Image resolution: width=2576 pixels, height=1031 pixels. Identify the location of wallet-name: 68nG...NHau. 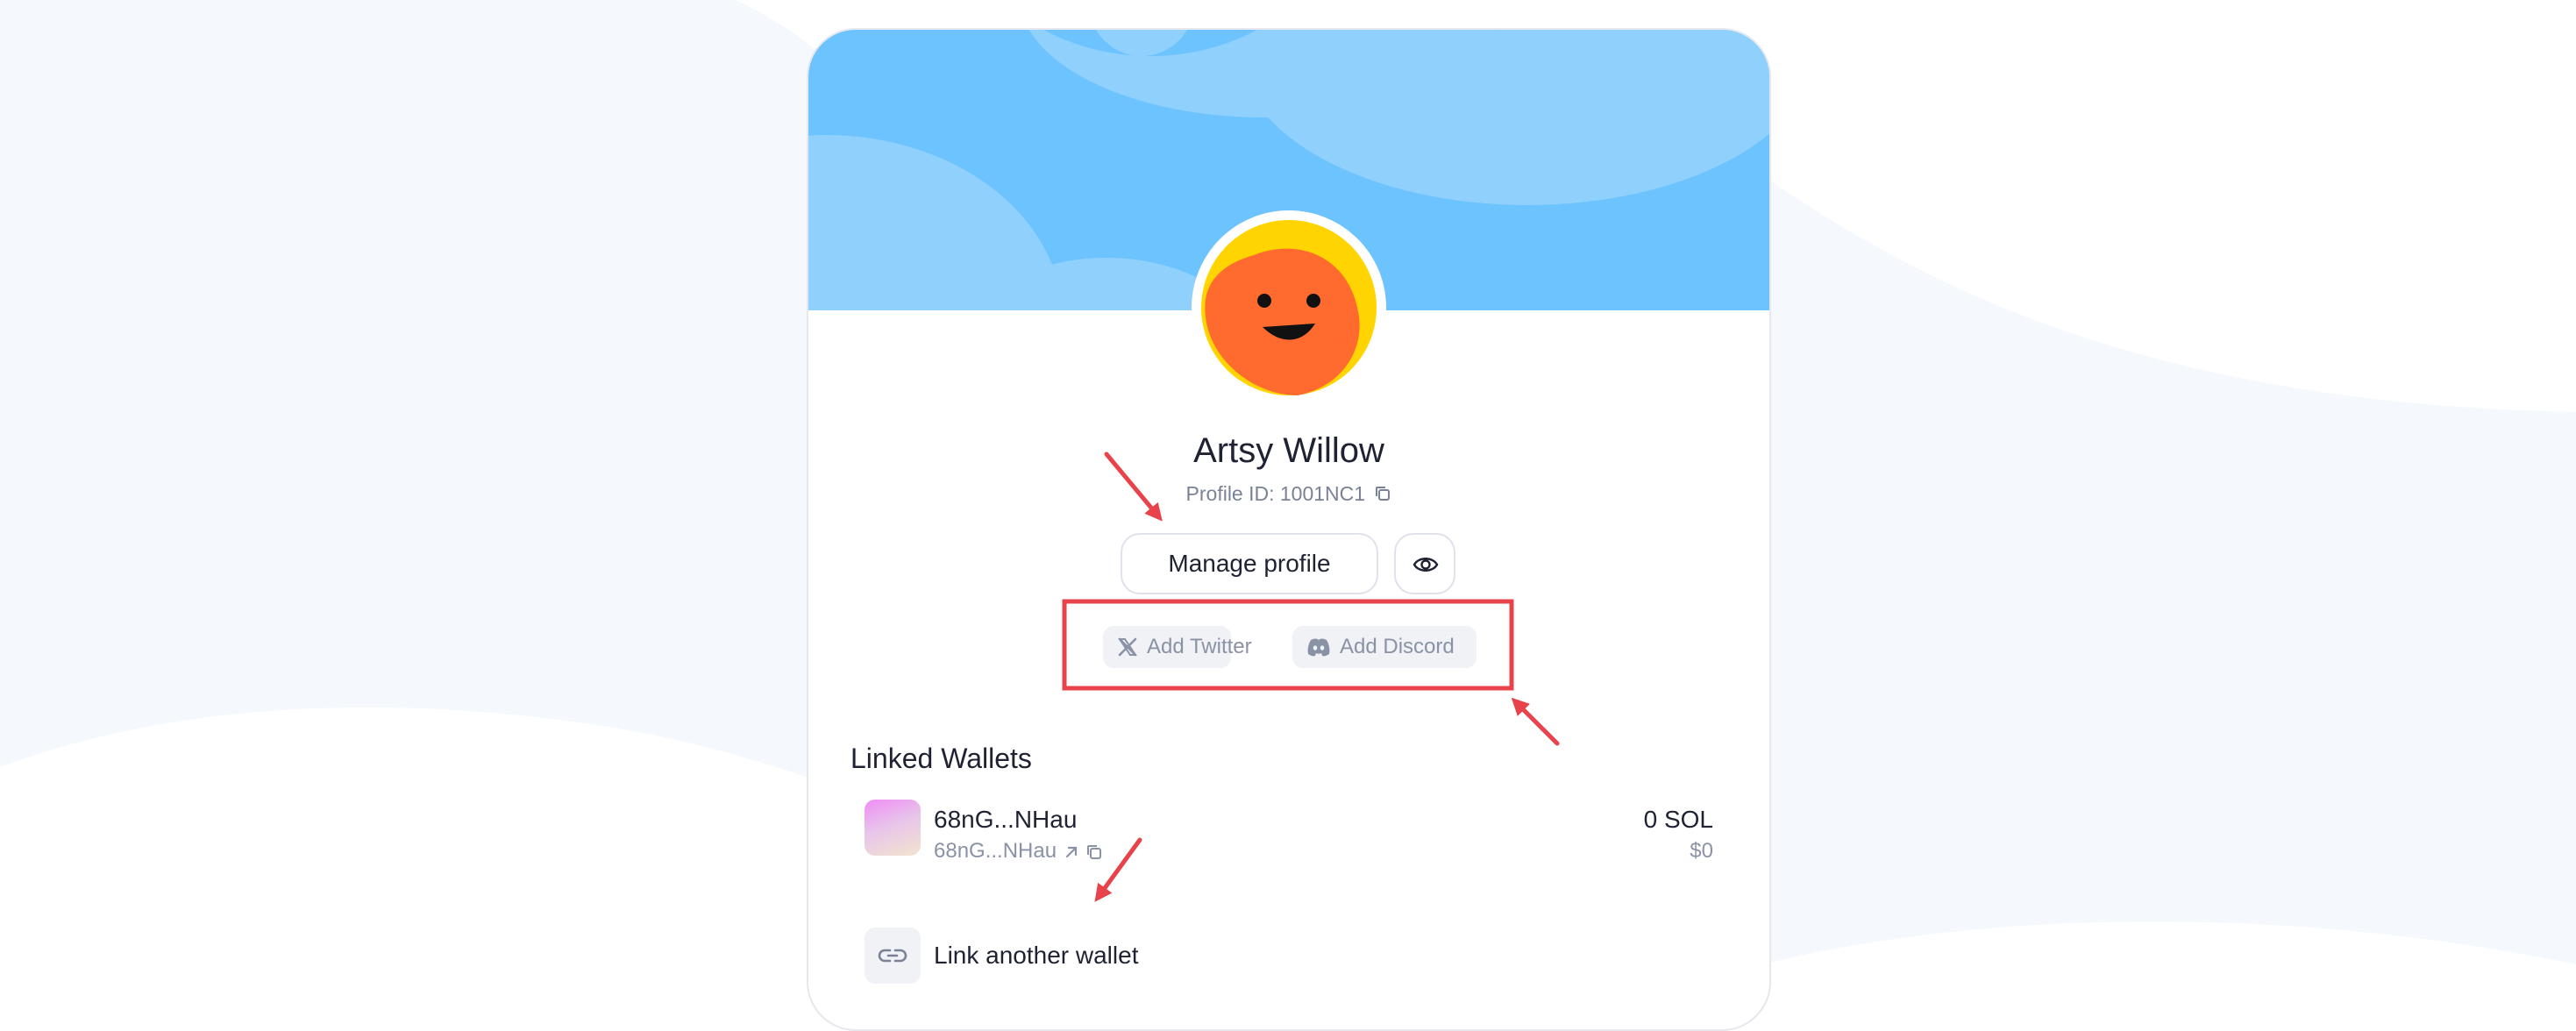
(1006, 819).